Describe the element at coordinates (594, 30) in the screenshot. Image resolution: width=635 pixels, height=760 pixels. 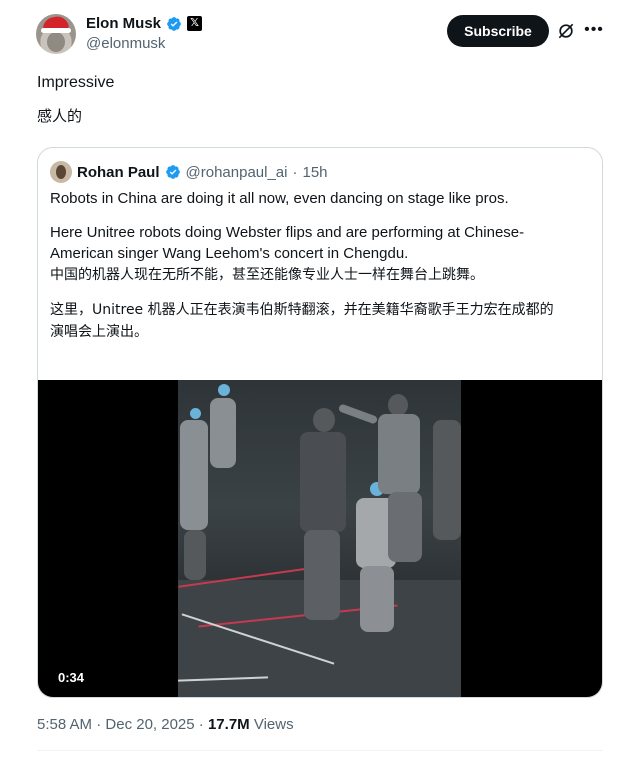
I see `more-icon: •••` at that location.